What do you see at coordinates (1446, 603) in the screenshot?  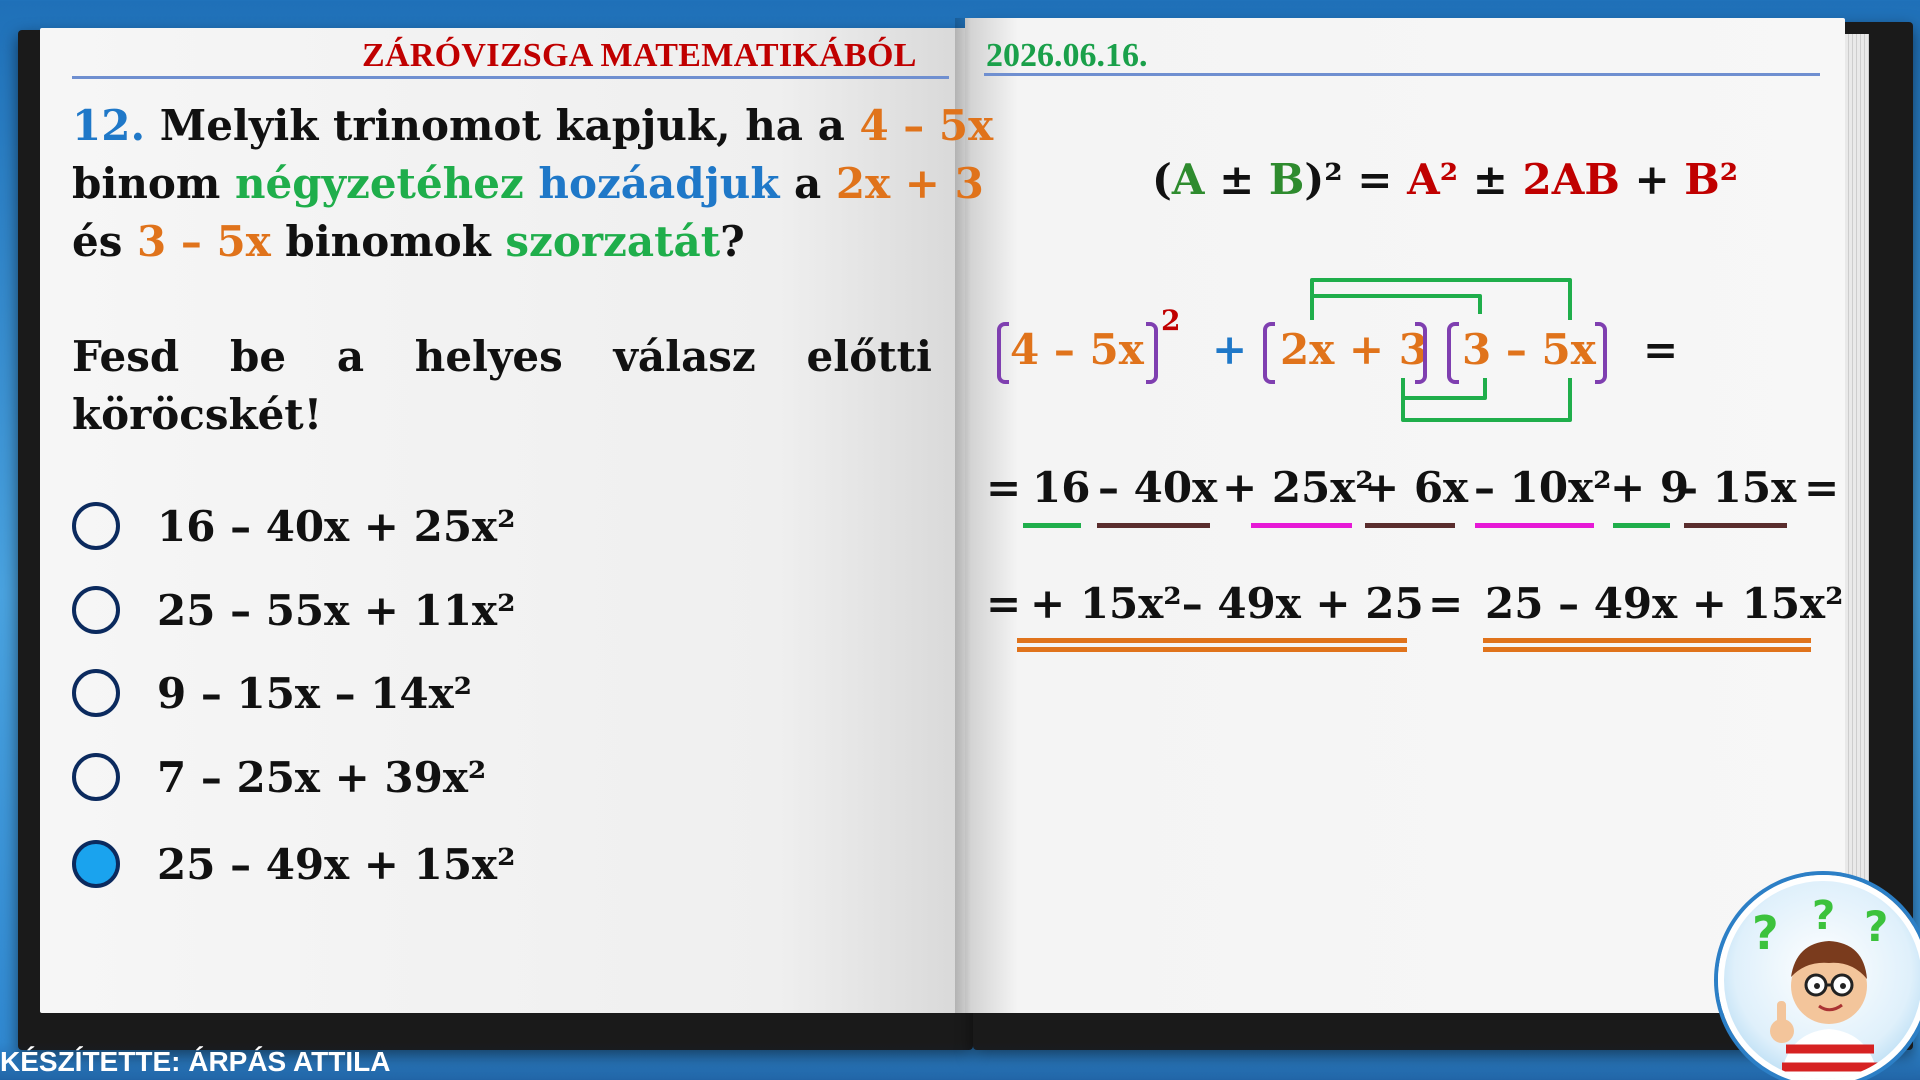 I see `result-eq-2: =` at bounding box center [1446, 603].